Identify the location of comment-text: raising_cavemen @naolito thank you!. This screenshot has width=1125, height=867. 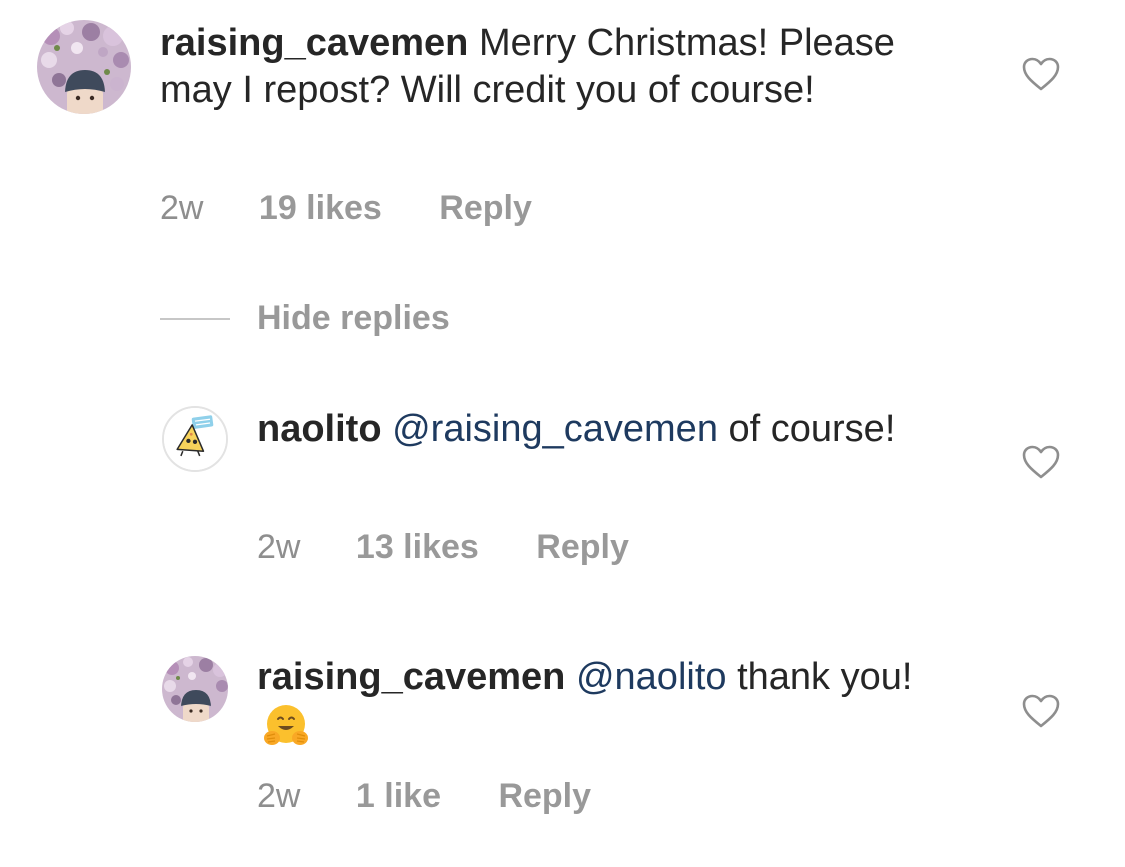
(597, 702).